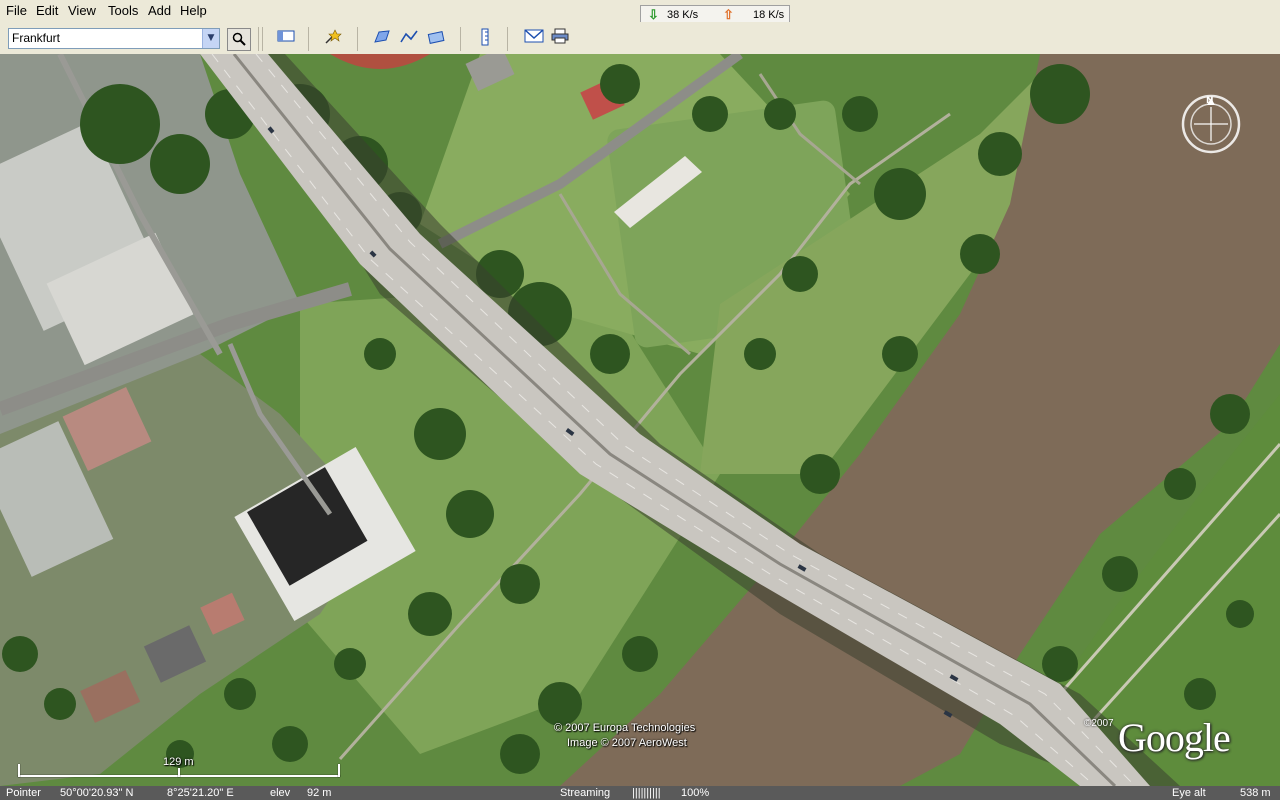  I want to click on copyright-line2: Image © 2007 AeroWest, so click(627, 743).